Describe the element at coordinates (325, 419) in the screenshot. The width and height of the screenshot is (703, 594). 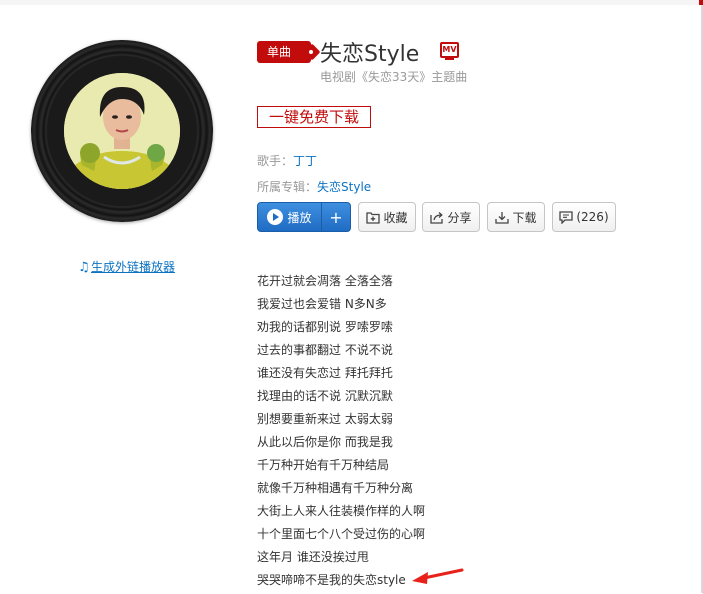
I see `lyric-line: 别想要重新来过 太弱太弱` at that location.